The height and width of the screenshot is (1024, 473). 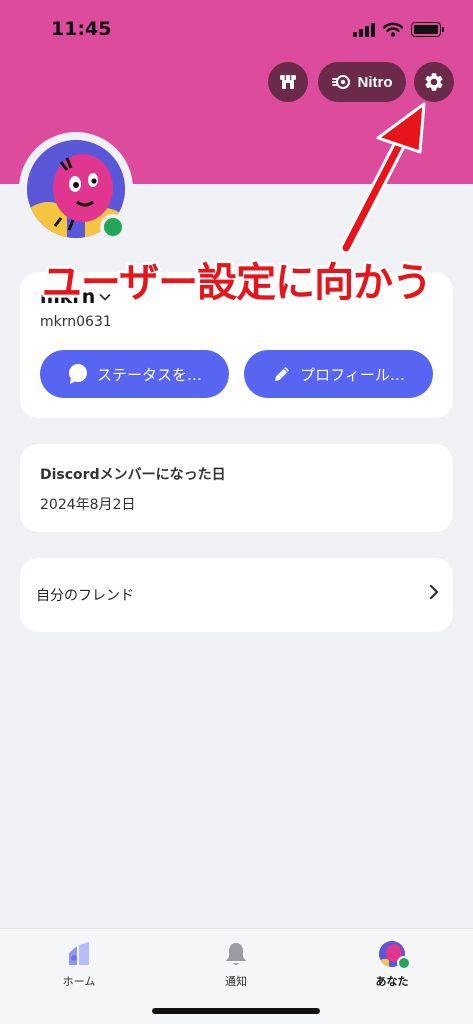 I want to click on header-actions: Nitro, so click(x=236, y=82).